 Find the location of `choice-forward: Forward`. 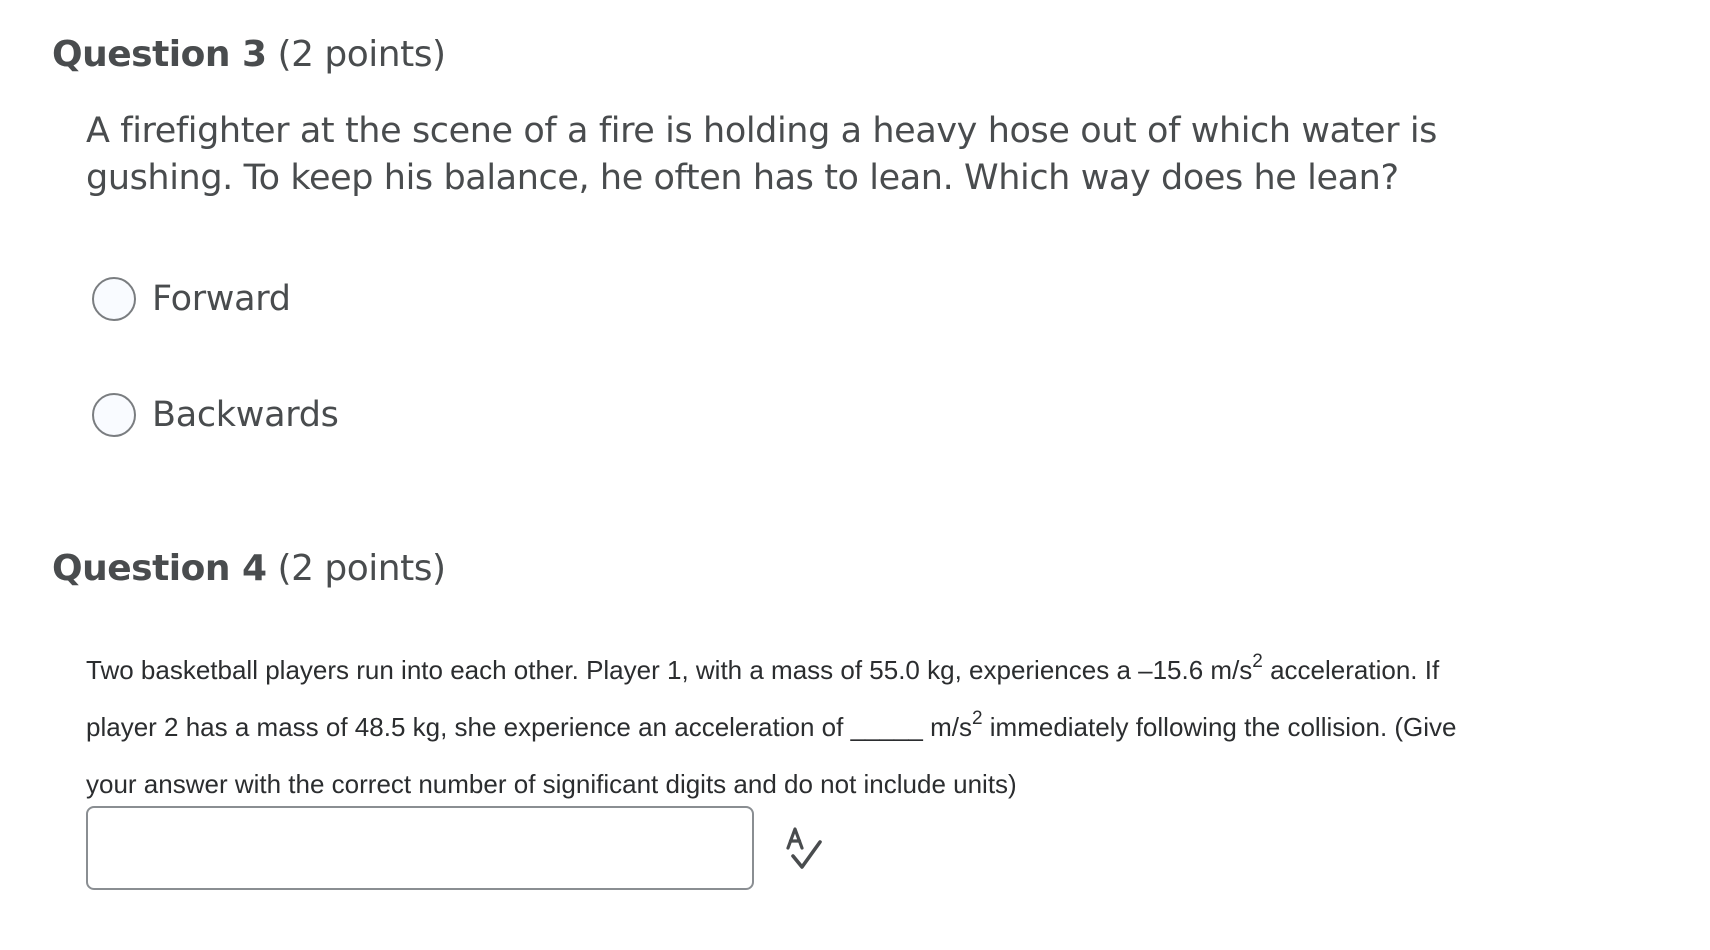

choice-forward: Forward is located at coordinates (191, 299).